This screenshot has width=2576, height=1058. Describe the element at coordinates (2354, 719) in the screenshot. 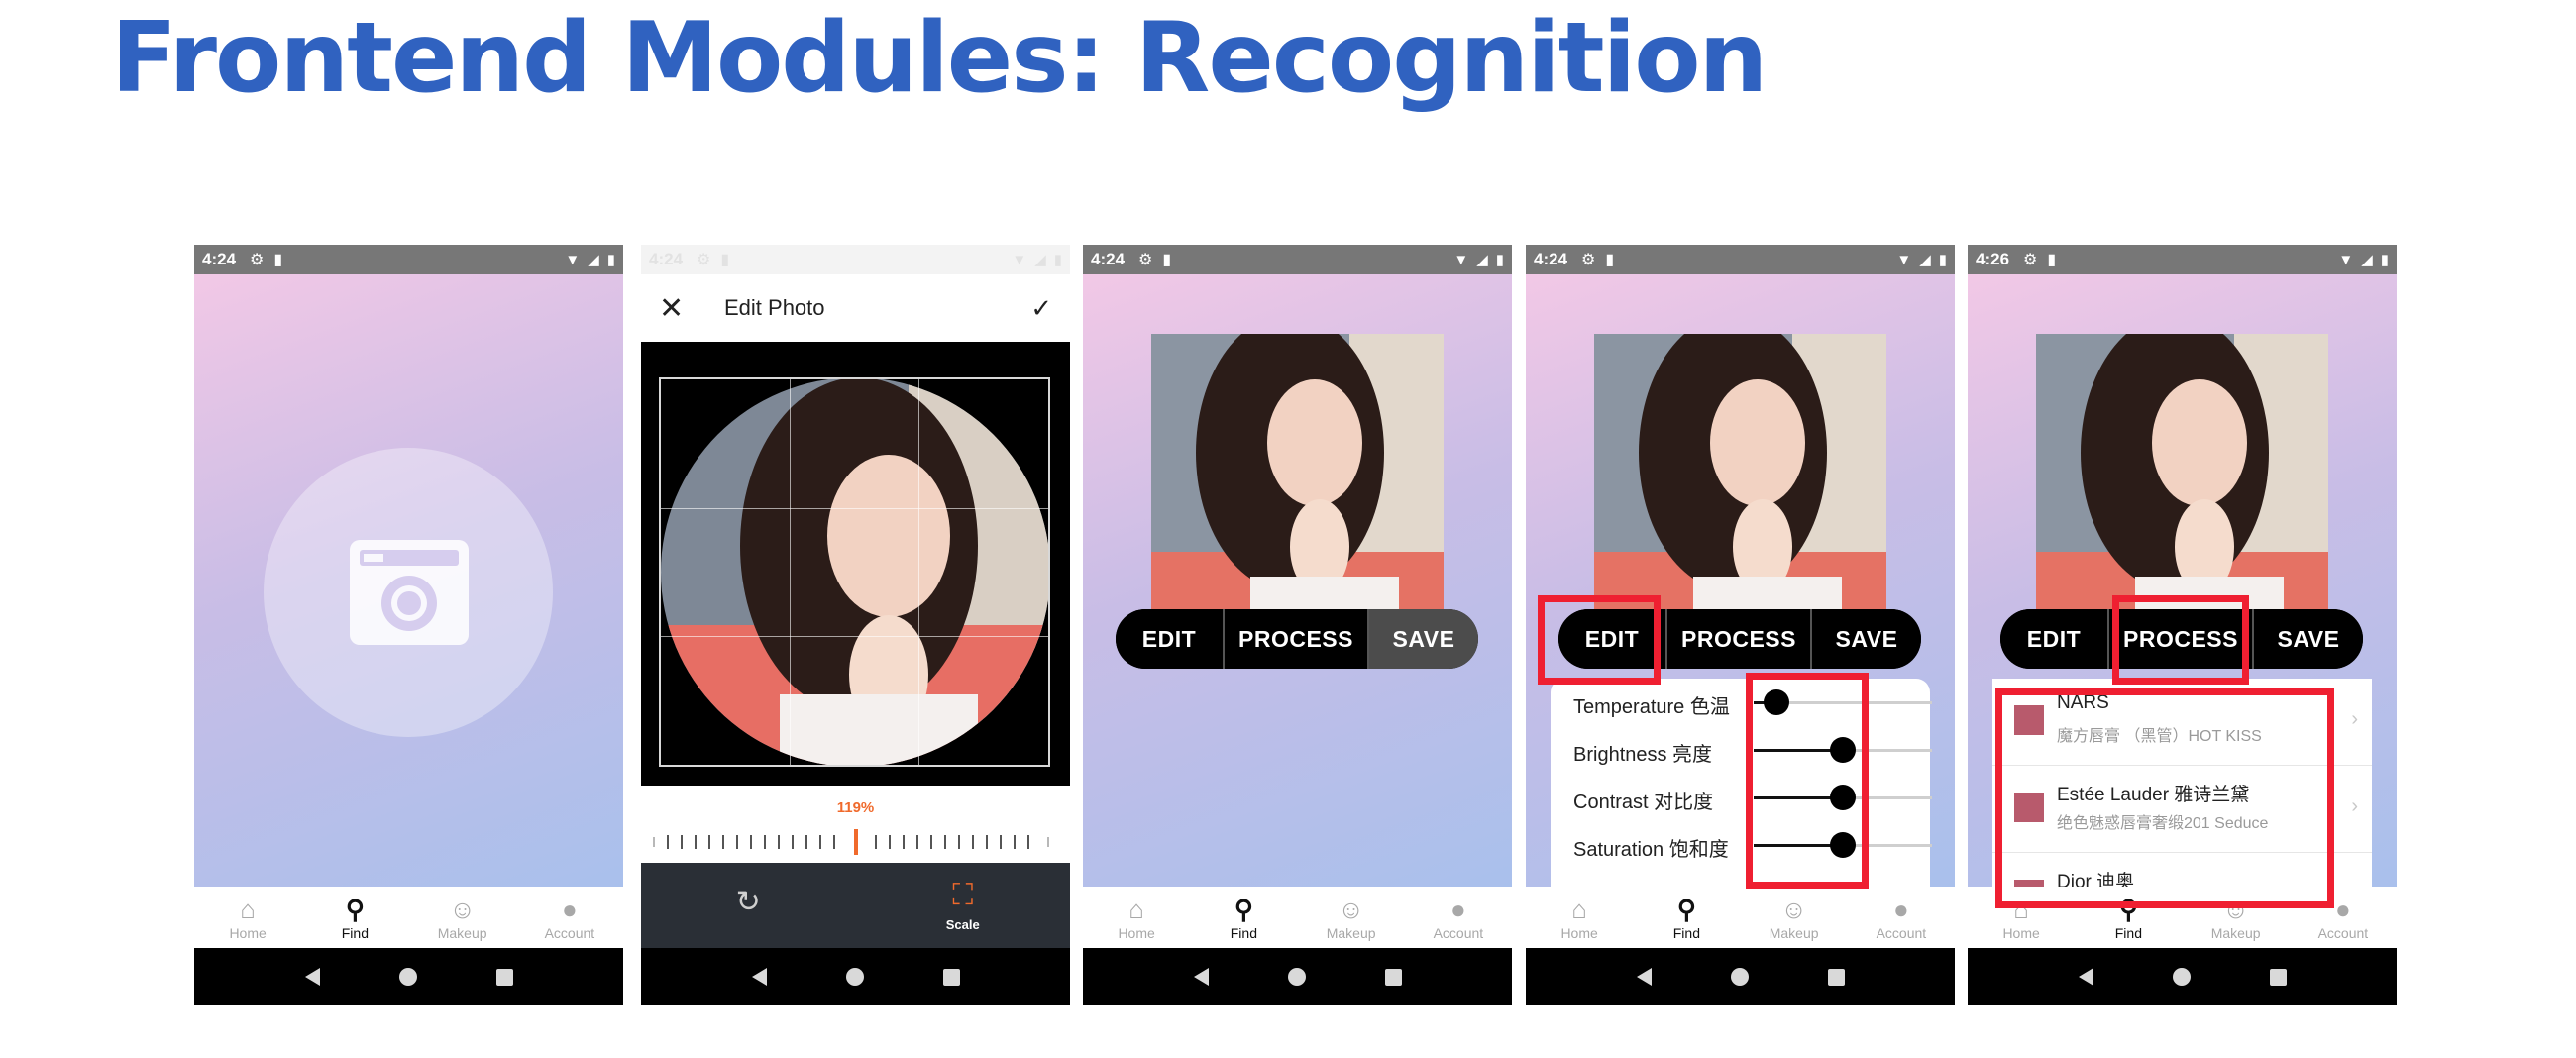

I see `chevron-right-icon: ›` at that location.